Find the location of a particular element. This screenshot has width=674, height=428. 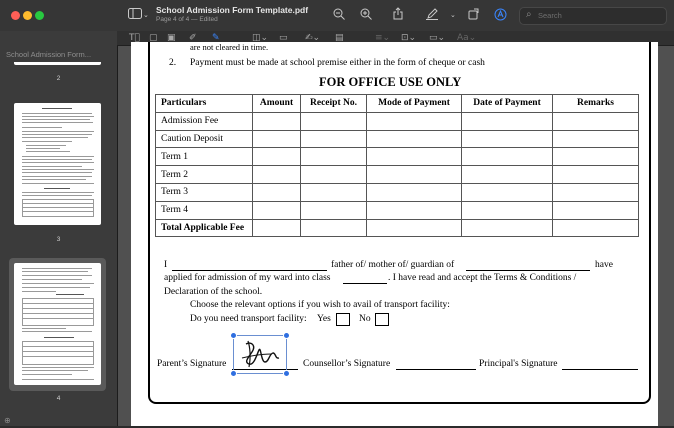

column-header: Receipt No. is located at coordinates (333, 103).